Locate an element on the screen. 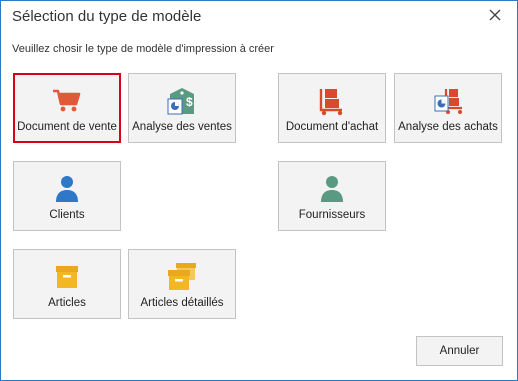 The height and width of the screenshot is (381, 518). tile-customers: Clients is located at coordinates (67, 196).